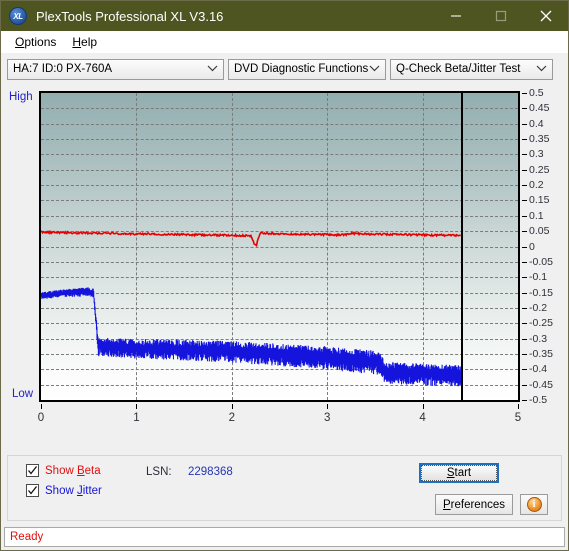 This screenshot has height=551, width=569. I want to click on show-jitter-checkbox, so click(32, 490).